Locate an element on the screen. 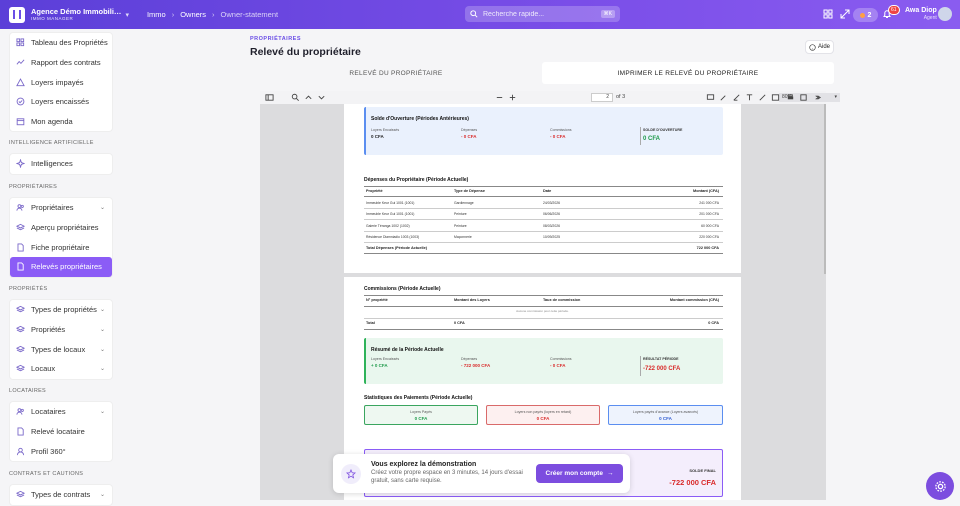  avatar is located at coordinates (945, 14).